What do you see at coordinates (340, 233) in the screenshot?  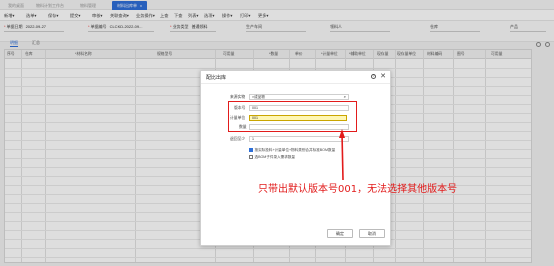 I see `ok-button: 确定` at bounding box center [340, 233].